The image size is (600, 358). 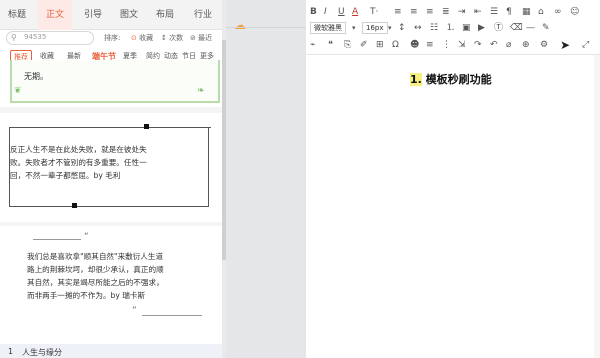 I want to click on section-number: 1, so click(x=11, y=351).